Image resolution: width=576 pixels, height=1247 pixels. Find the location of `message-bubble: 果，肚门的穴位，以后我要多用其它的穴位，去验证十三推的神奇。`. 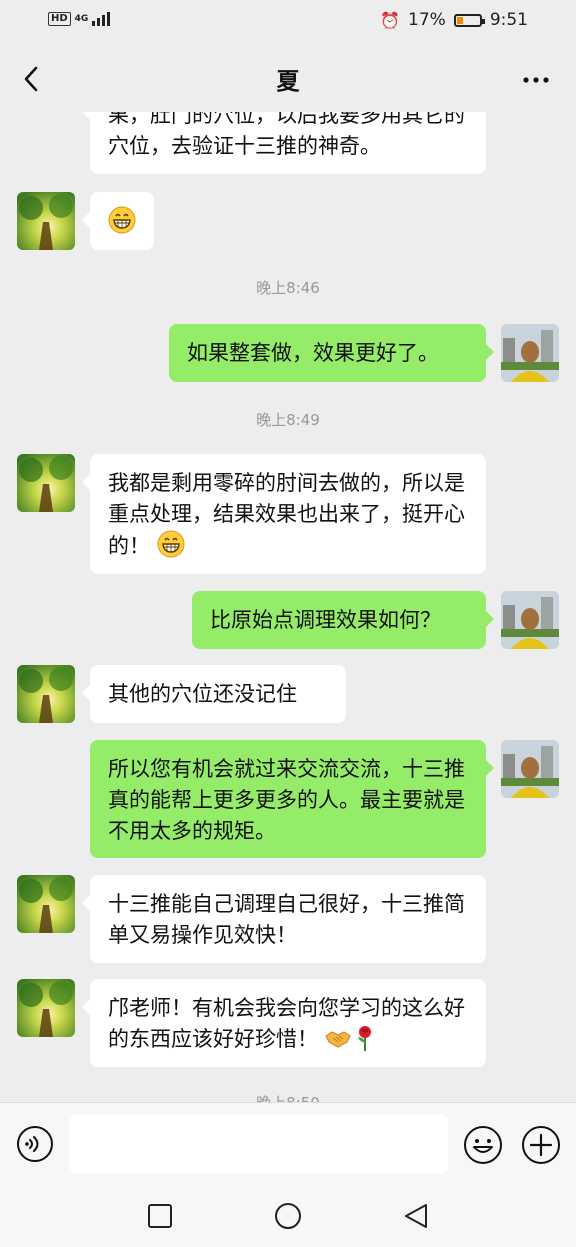

message-bubble: 果，肚门的穴位，以后我要多用其它的穴位，去验证十三推的神奇。 is located at coordinates (284, 143).